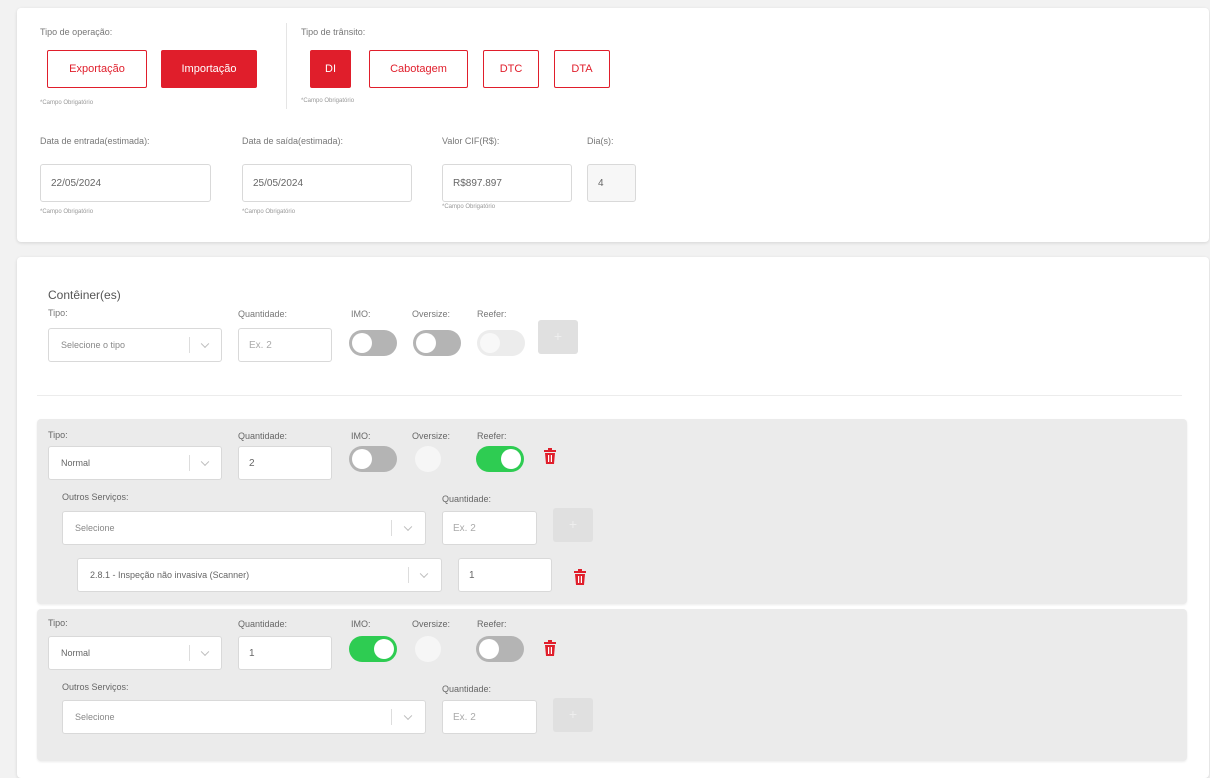 The image size is (1210, 778). Describe the element at coordinates (333, 32) in the screenshot. I see `transito-label: Tipo de trânsito:` at that location.